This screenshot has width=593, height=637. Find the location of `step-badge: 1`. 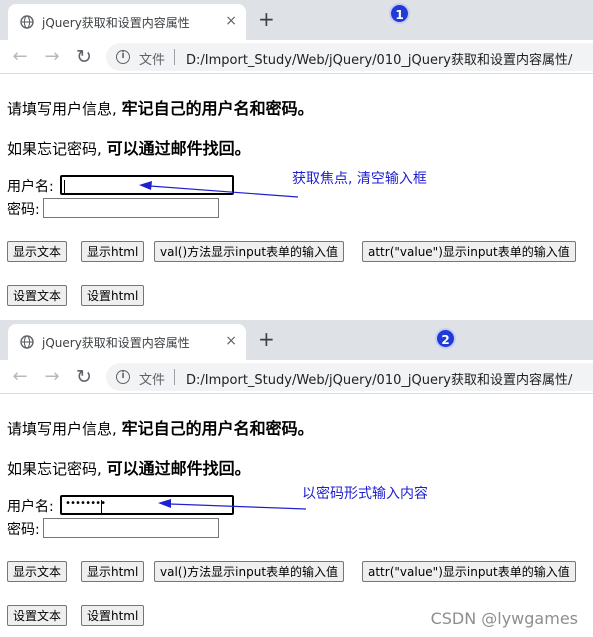

step-badge: 1 is located at coordinates (399, 13).